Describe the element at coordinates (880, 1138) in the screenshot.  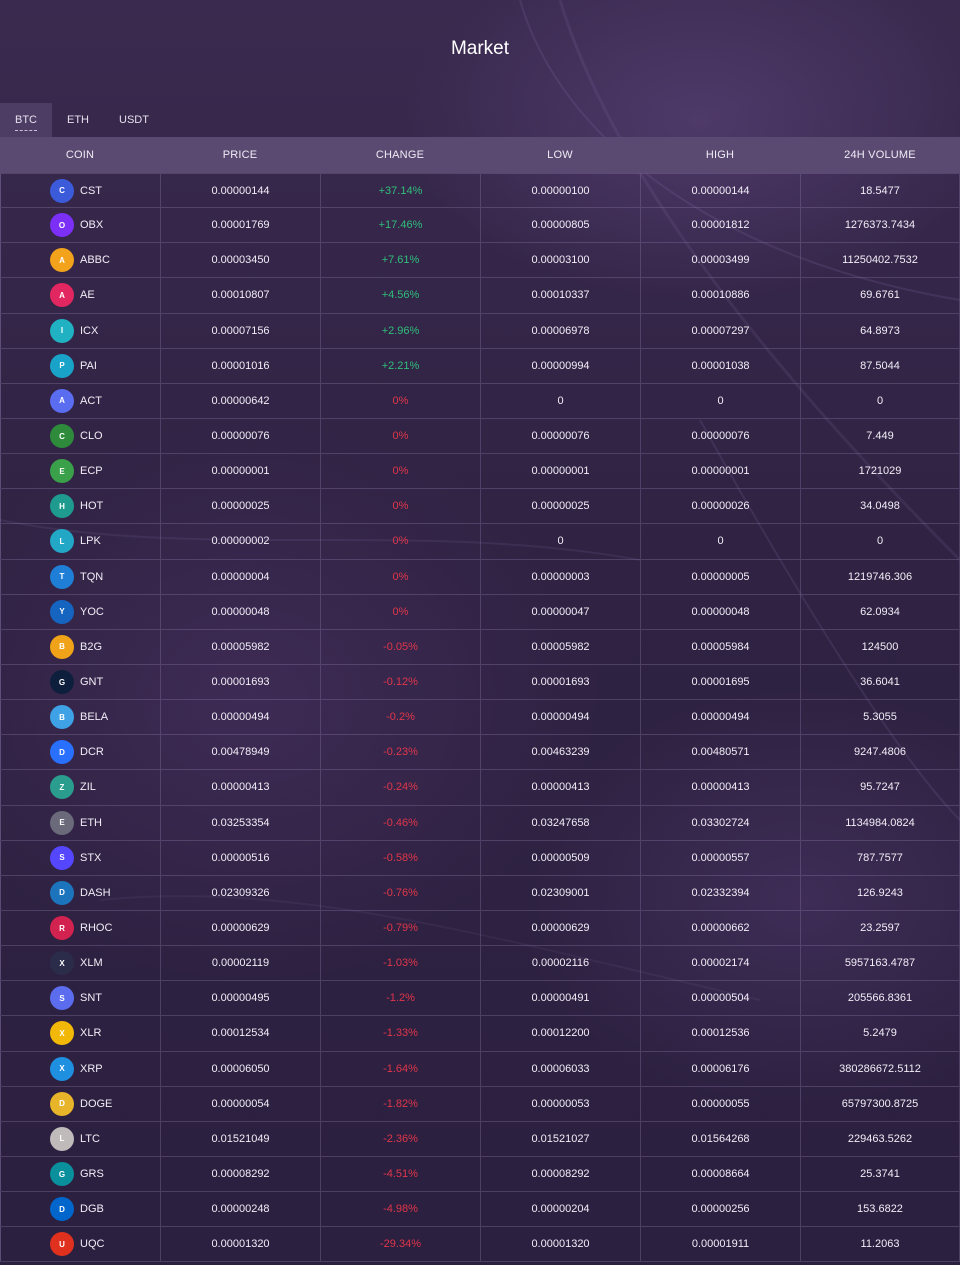
I see `volume-cell: 229463.5262` at that location.